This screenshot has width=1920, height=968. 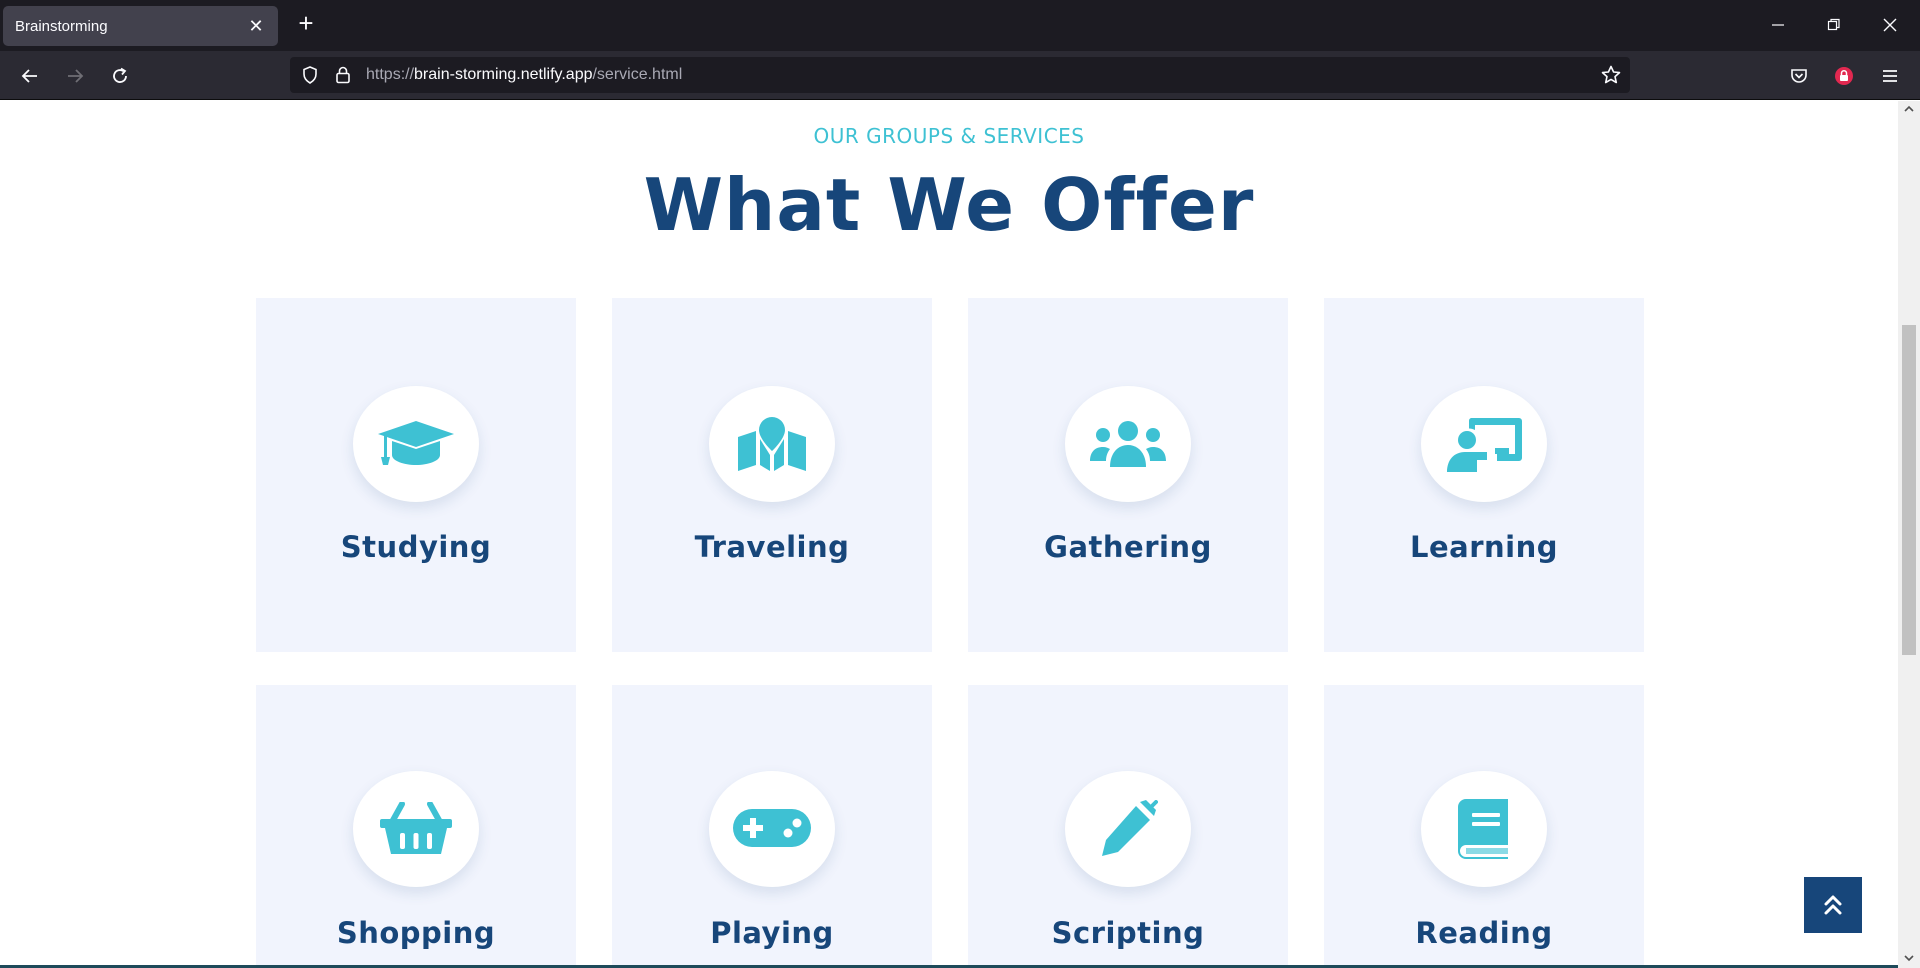 I want to click on double-chevron-up-icon, so click(x=1833, y=905).